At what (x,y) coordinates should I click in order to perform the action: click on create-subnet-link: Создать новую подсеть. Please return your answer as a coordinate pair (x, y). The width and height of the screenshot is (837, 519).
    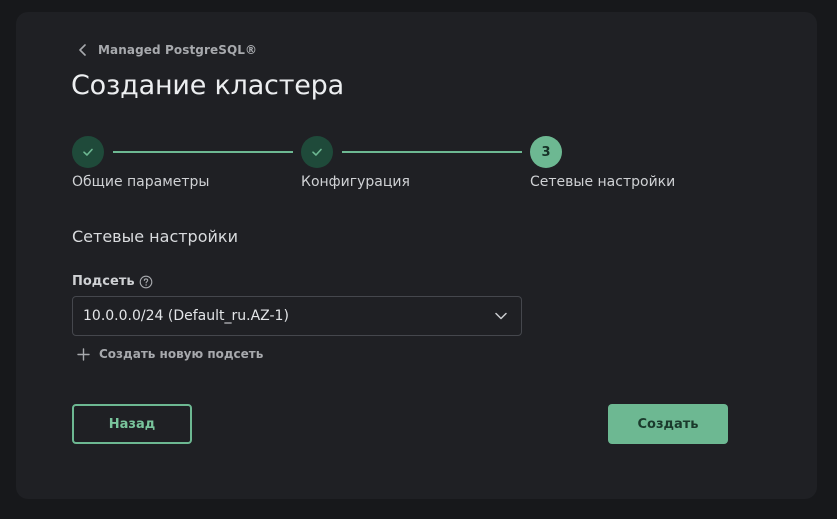
    Looking at the image, I should click on (170, 354).